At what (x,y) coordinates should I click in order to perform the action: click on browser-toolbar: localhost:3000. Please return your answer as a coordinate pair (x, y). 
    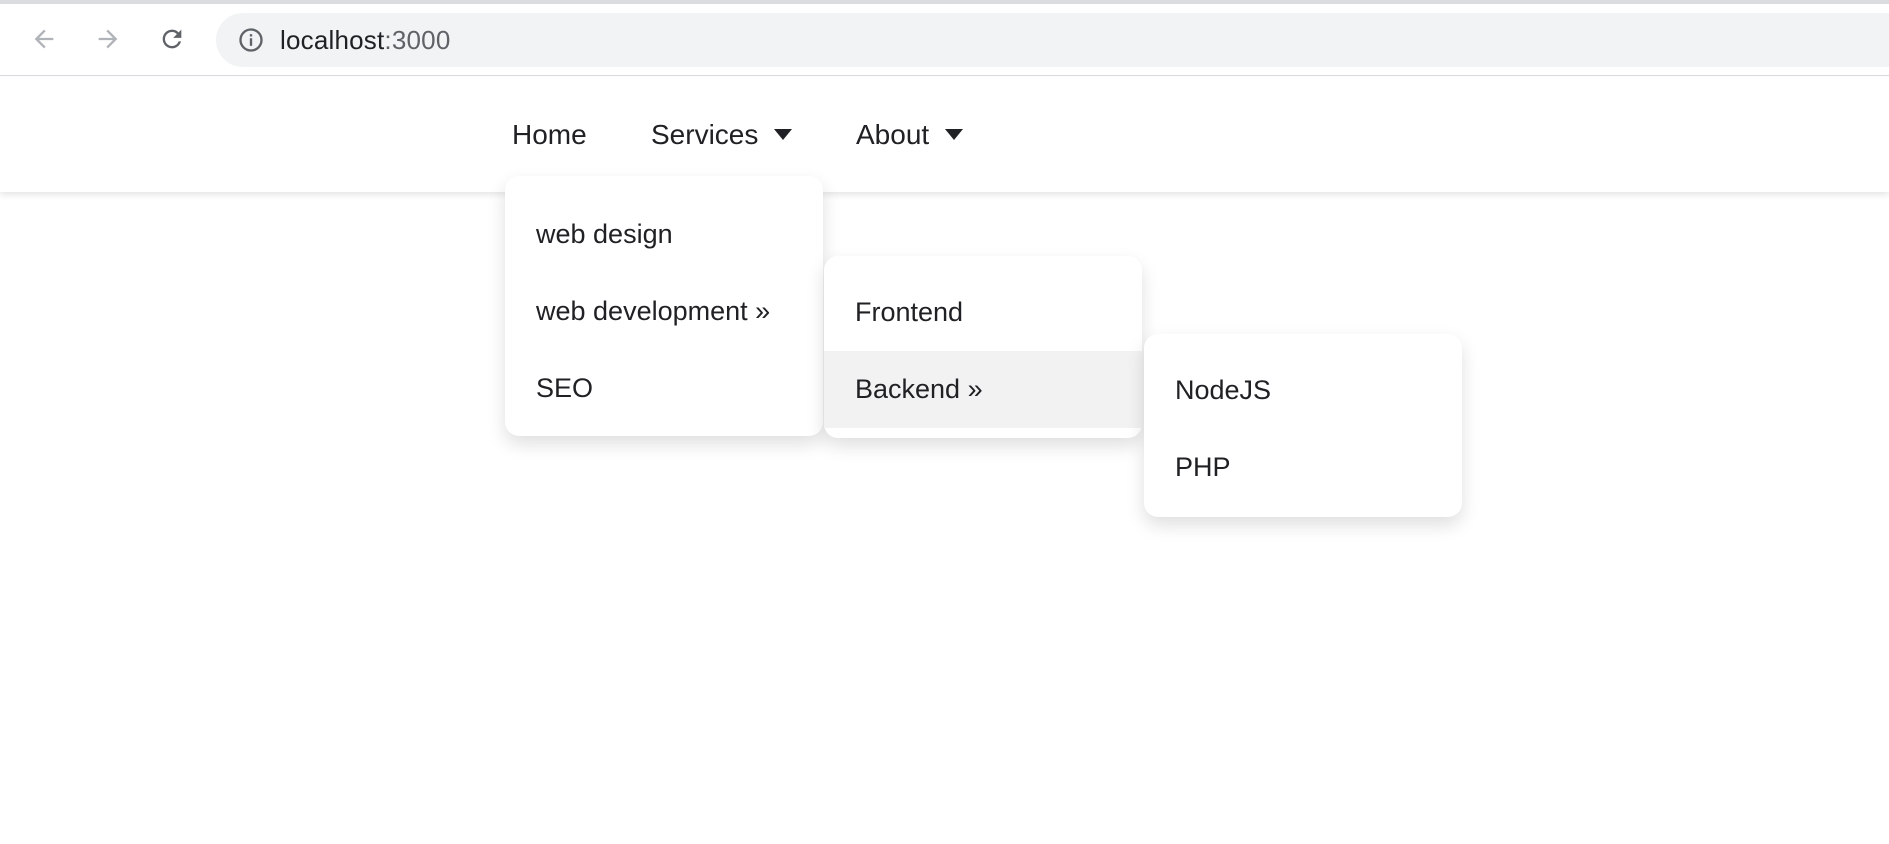
    Looking at the image, I should click on (944, 40).